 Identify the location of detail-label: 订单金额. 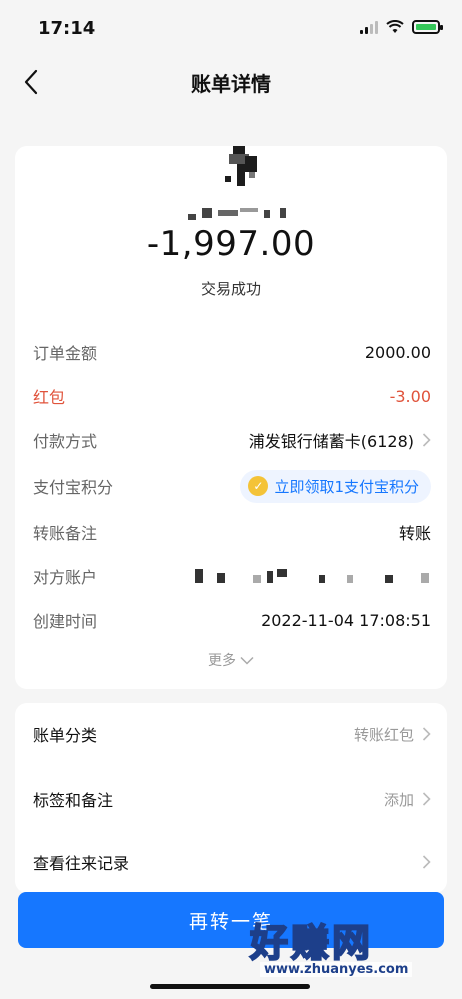
(65, 353).